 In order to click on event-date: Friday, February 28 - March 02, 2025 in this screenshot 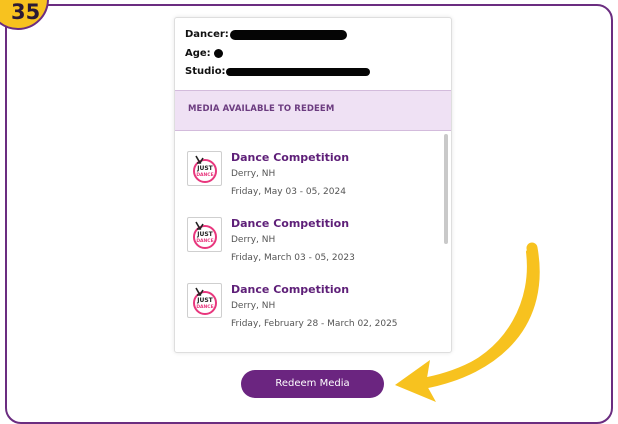, I will do `click(314, 324)`.